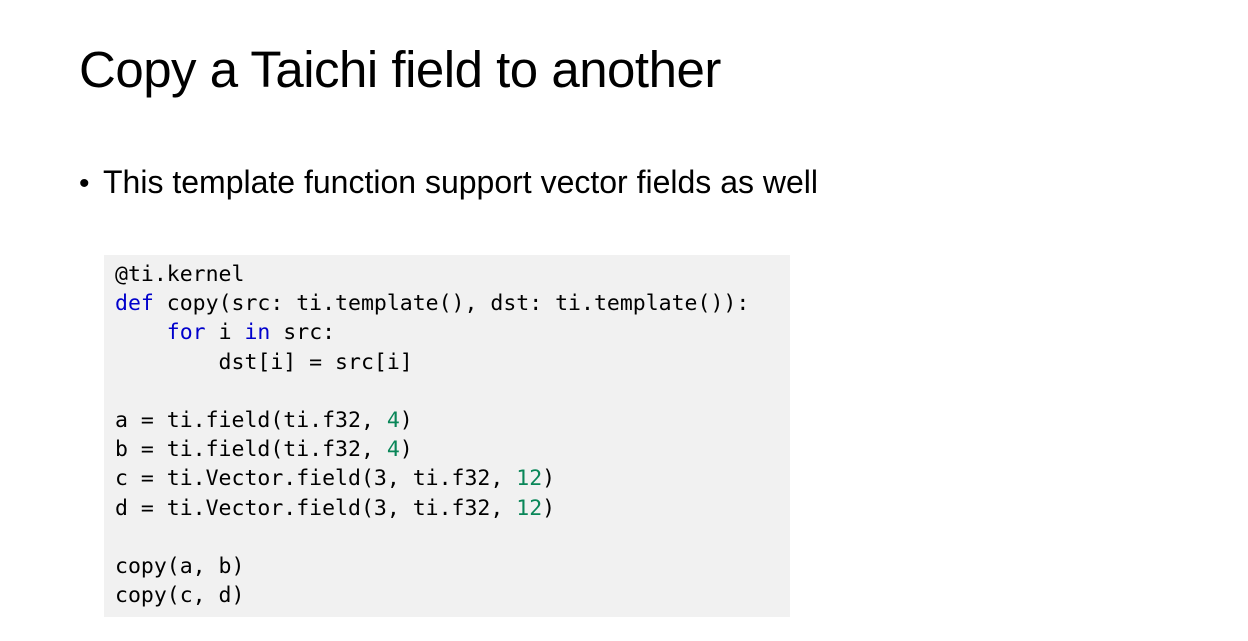  I want to click on code-text: b = ti.field(ti.f32,, so click(251, 450).